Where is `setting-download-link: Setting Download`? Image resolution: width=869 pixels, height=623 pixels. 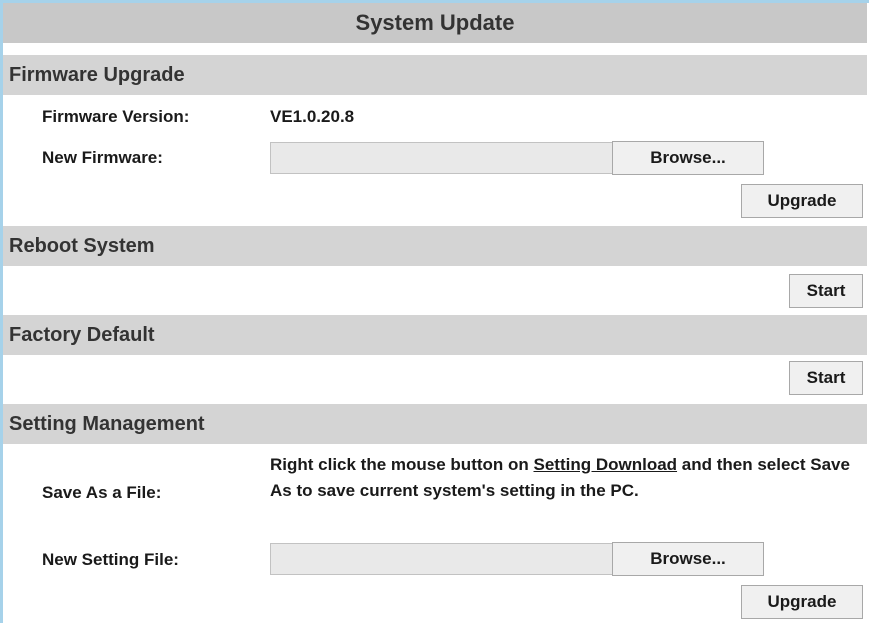
setting-download-link: Setting Download is located at coordinates (606, 464).